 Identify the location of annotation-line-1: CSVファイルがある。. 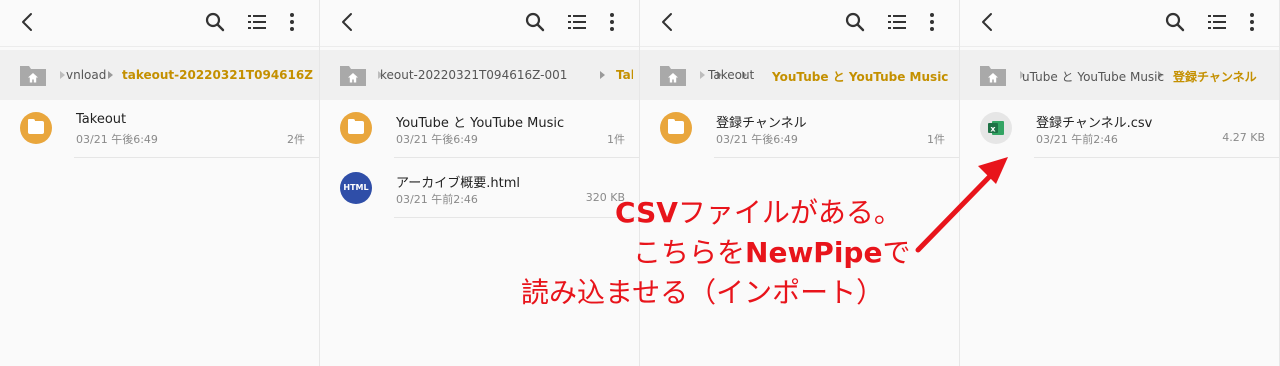
(758, 212).